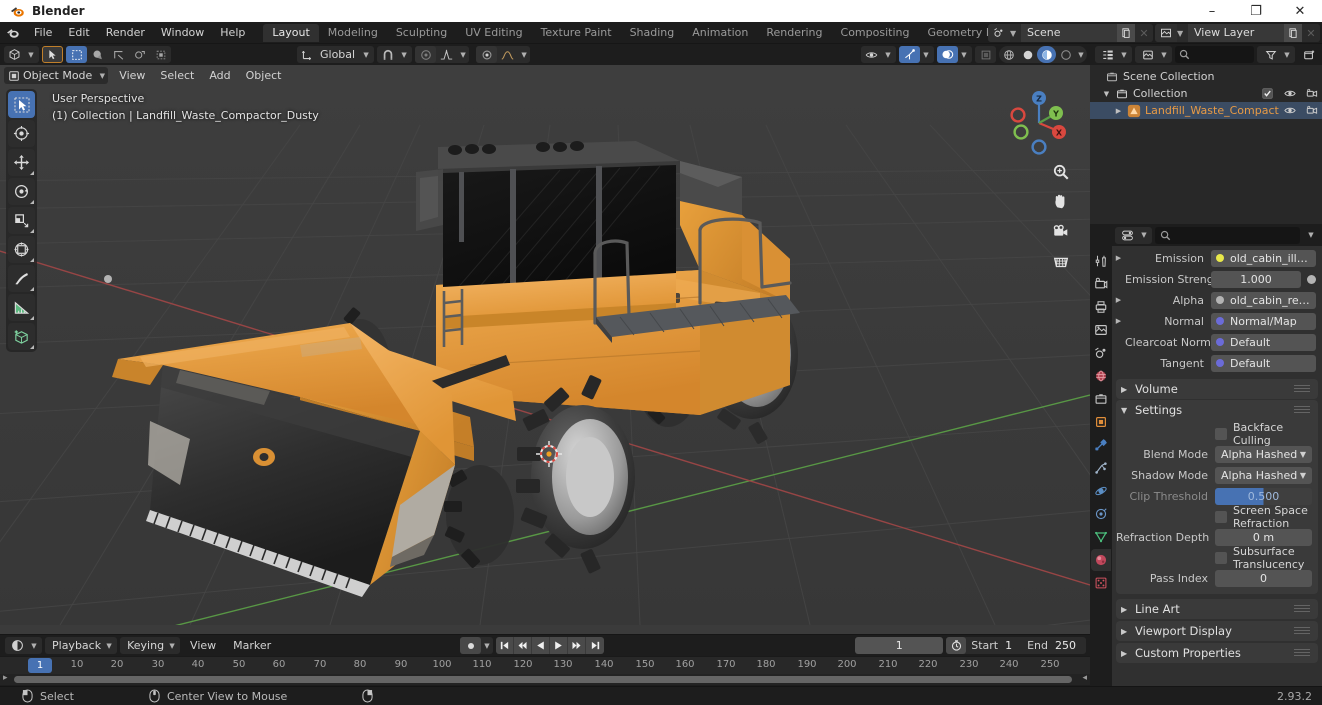 Image resolution: width=1322 pixels, height=705 pixels. I want to click on shading-rendered-icon, so click(1065, 54).